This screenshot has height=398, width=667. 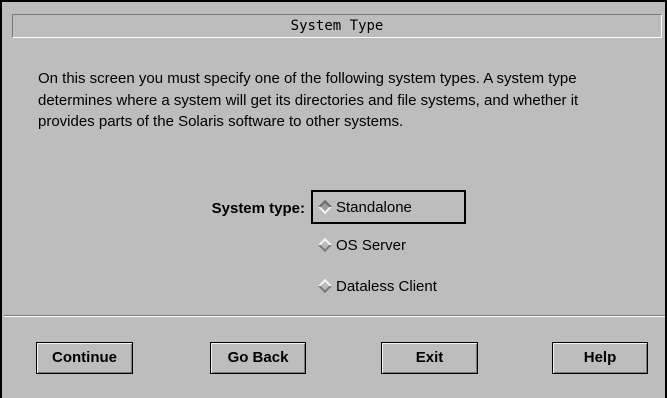 What do you see at coordinates (374, 207) in the screenshot?
I see `radio-label-standalone: Standalone` at bounding box center [374, 207].